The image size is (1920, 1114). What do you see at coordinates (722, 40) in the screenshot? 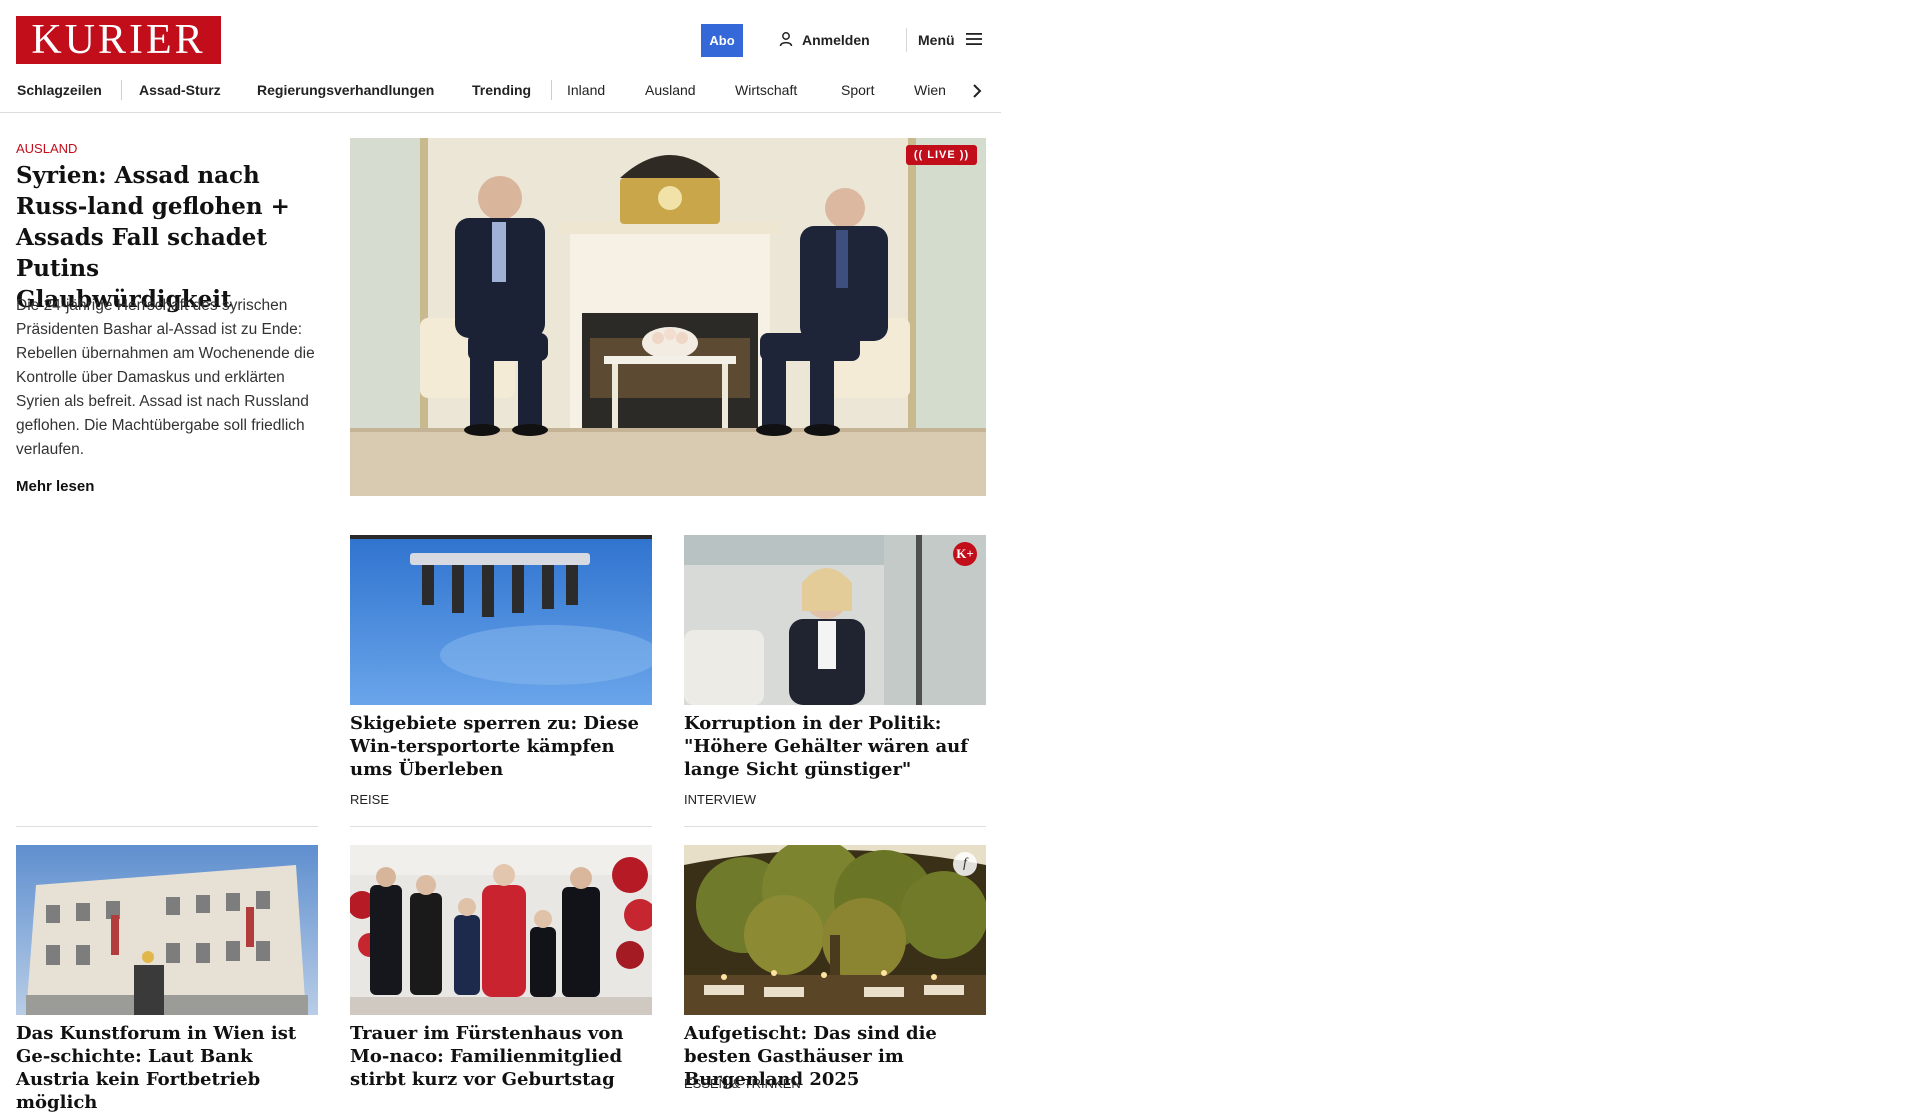
I see `abo-button: Abo` at bounding box center [722, 40].